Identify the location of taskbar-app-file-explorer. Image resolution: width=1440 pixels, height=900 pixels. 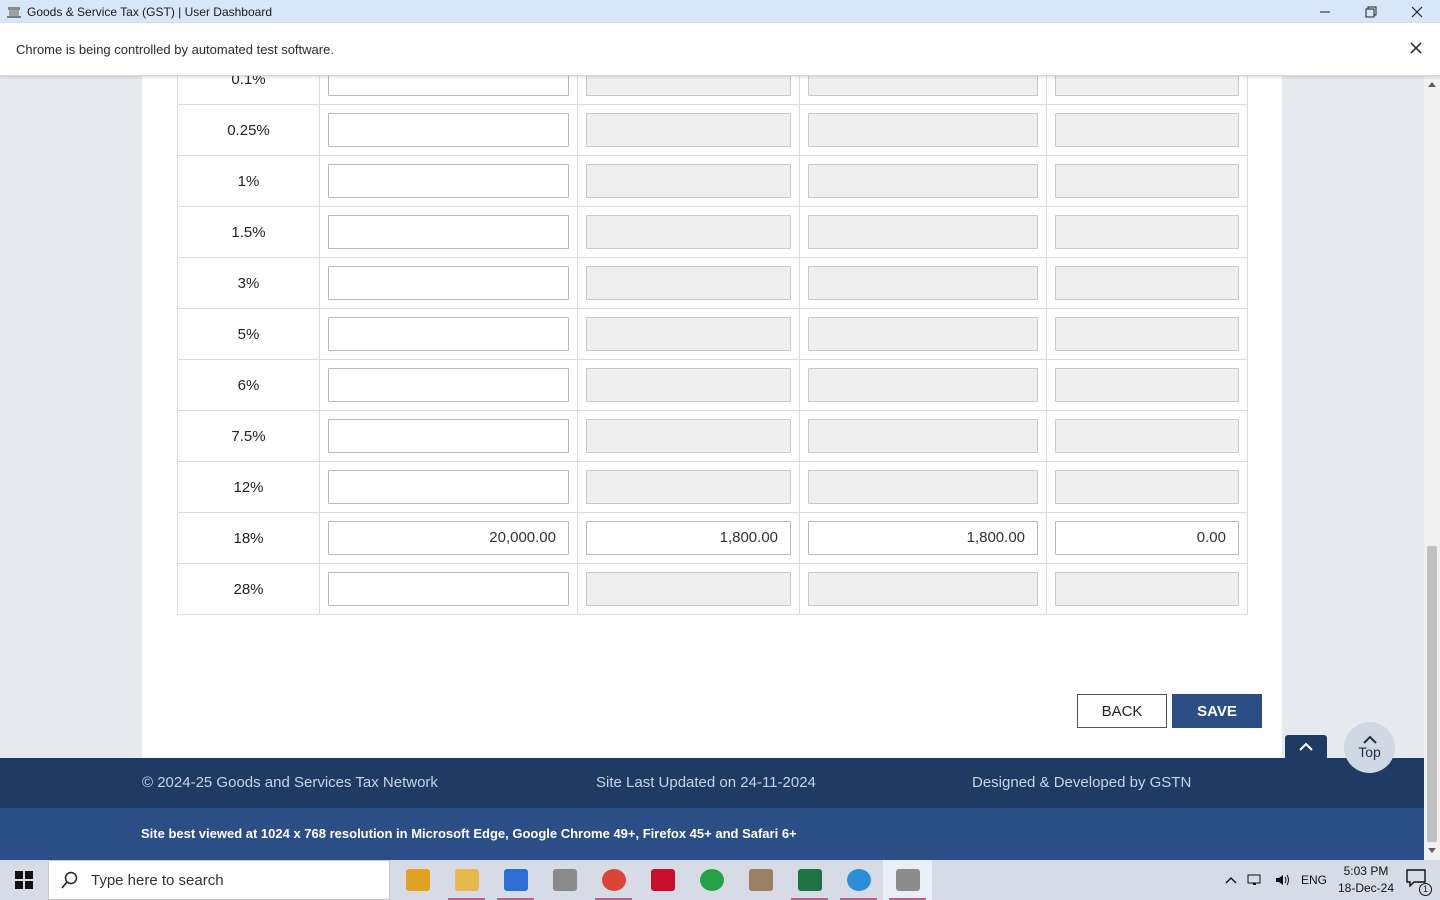
(466, 880).